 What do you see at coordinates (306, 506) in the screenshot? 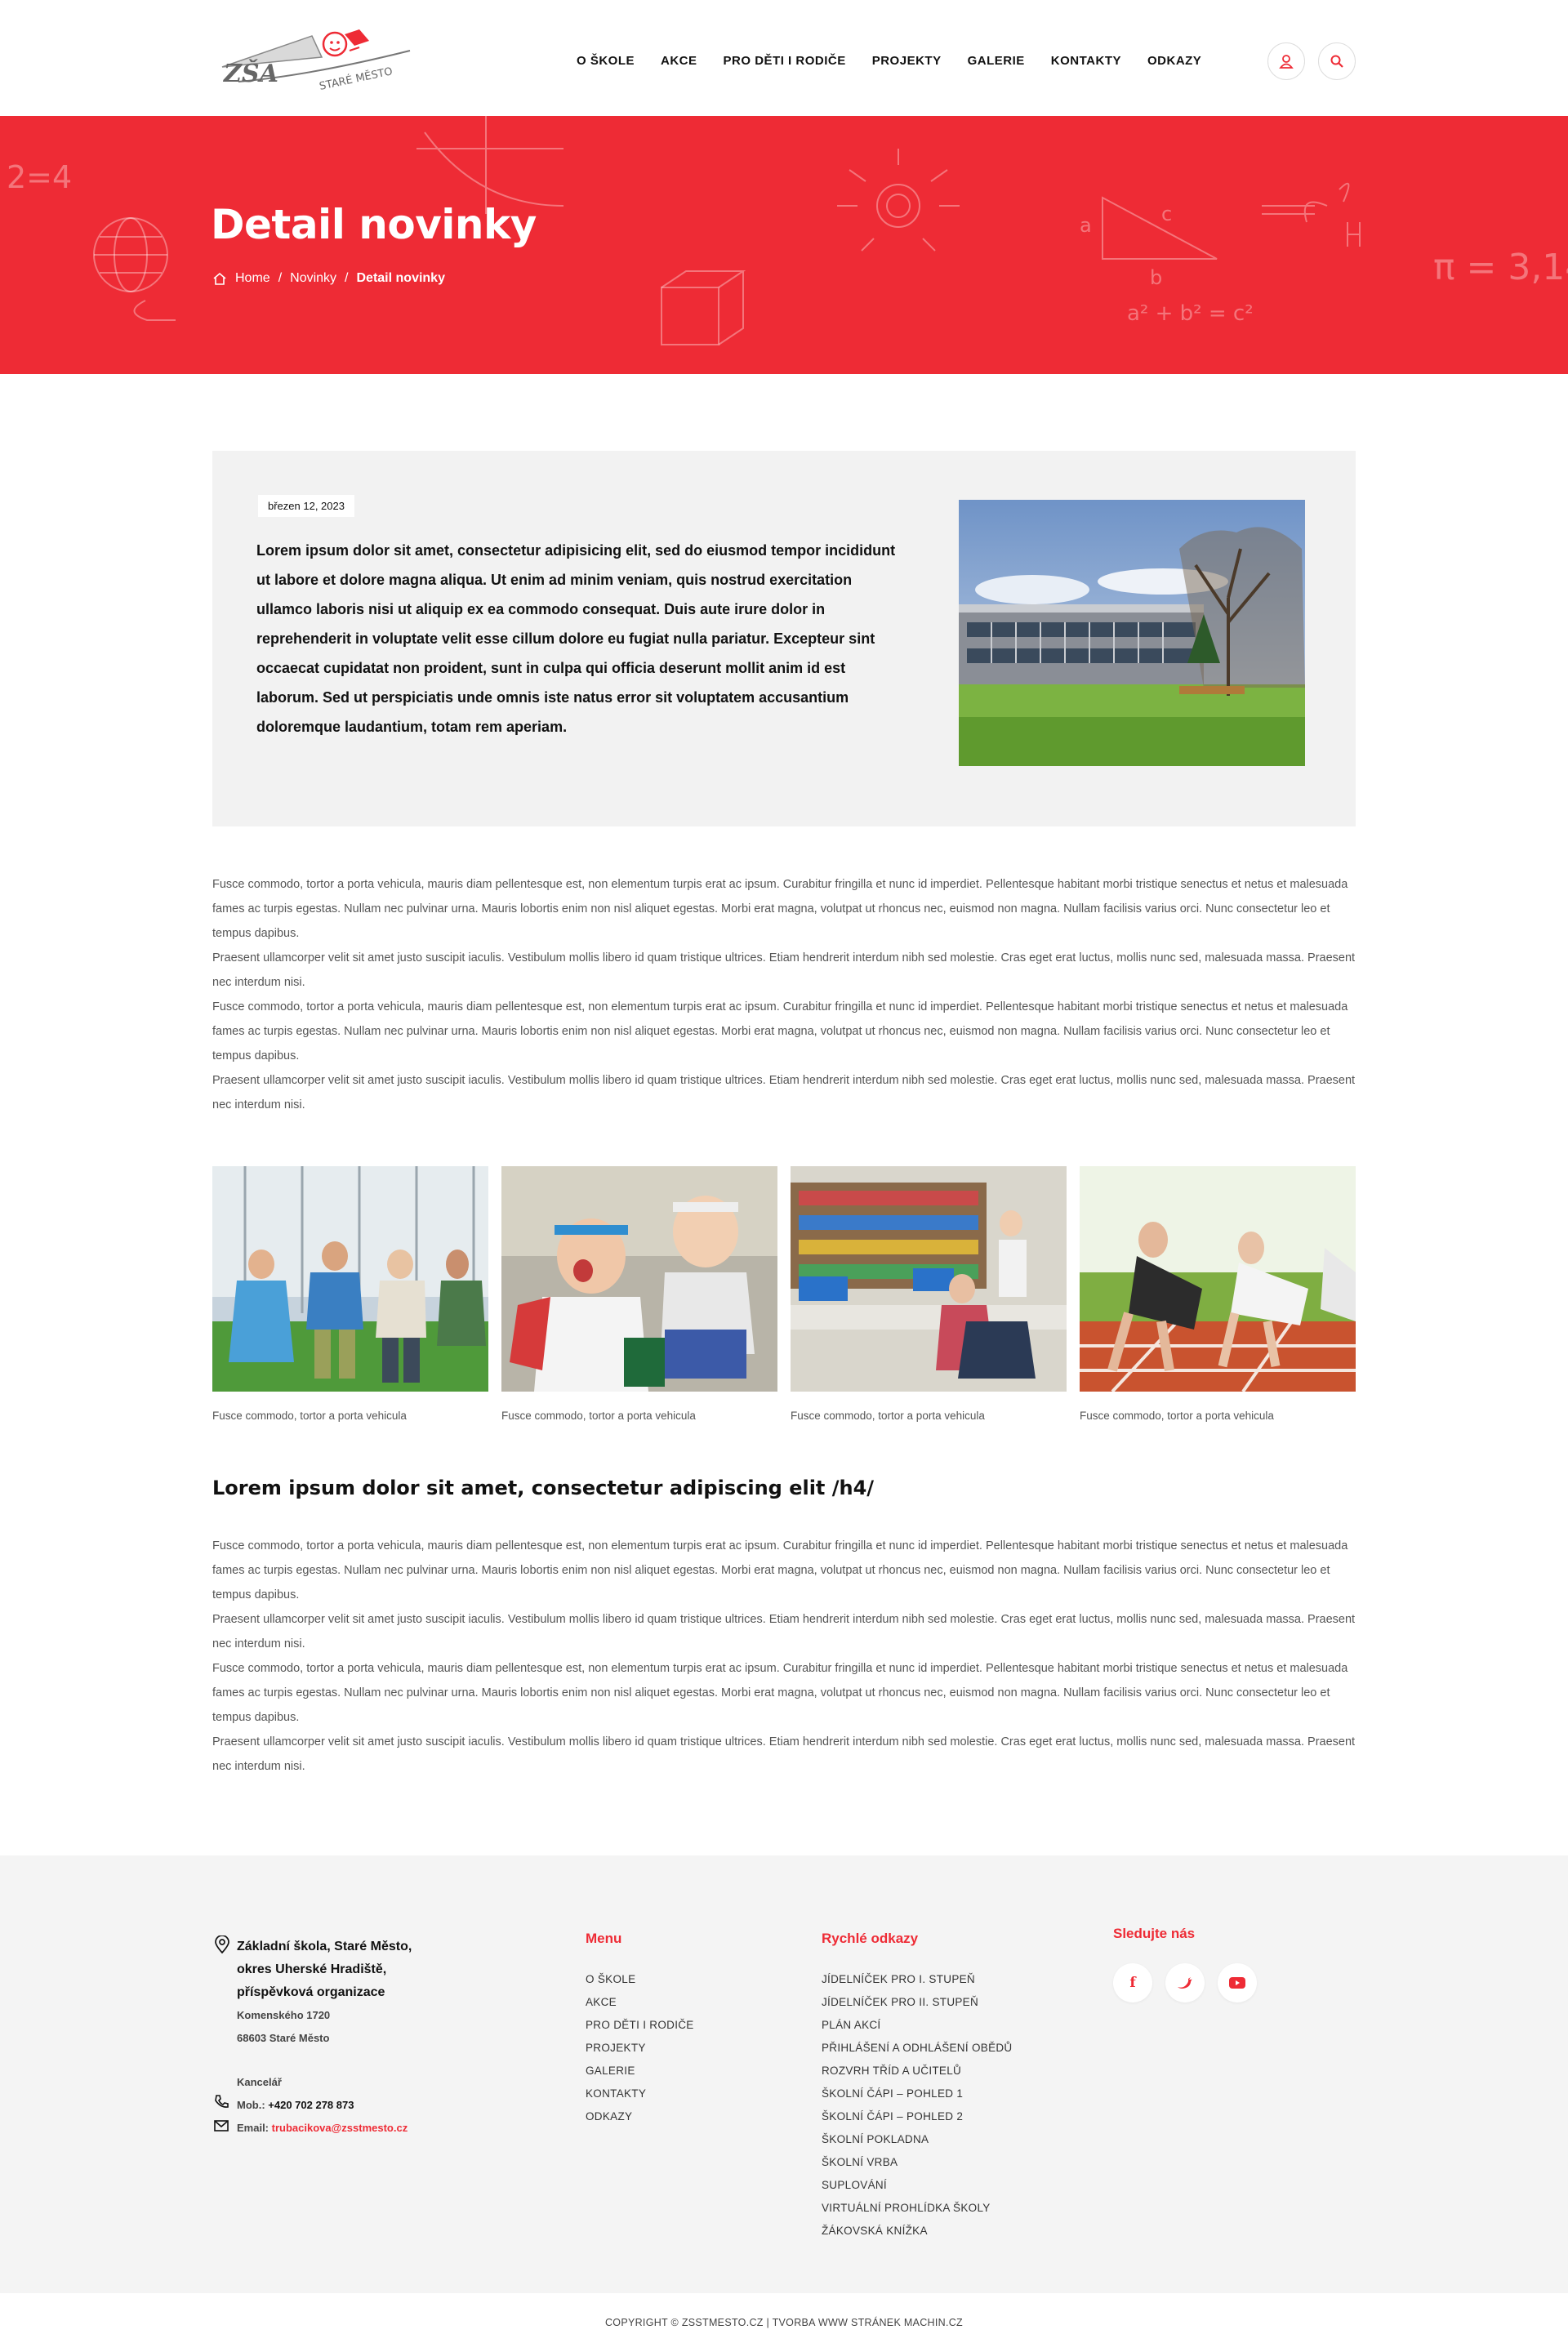
I see `article-date: březen 12, 2023` at bounding box center [306, 506].